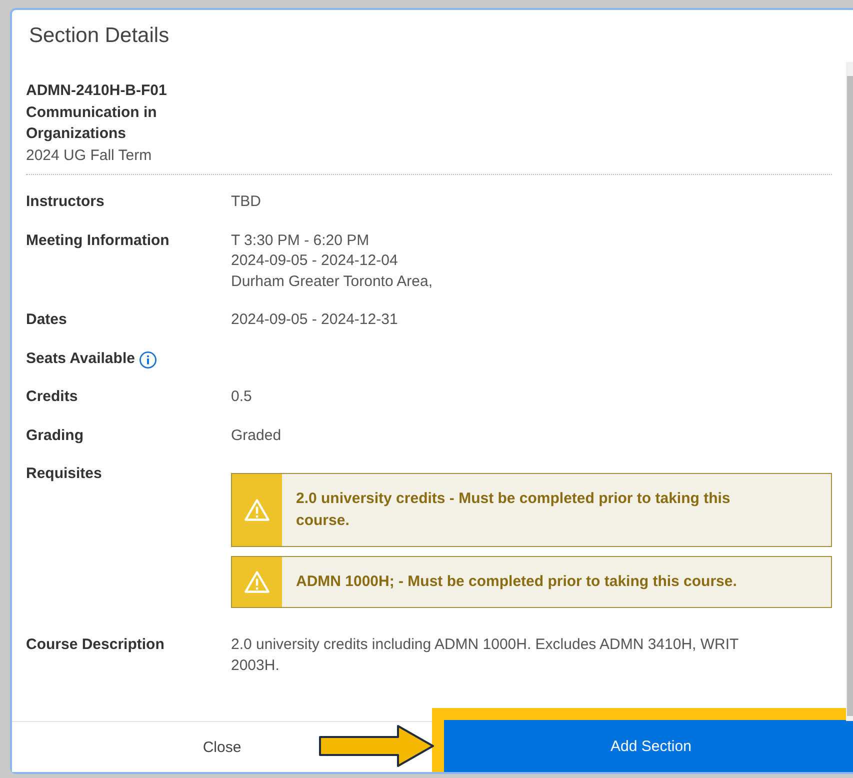 This screenshot has width=853, height=778. What do you see at coordinates (65, 202) in the screenshot?
I see `detail-label: Instructors` at bounding box center [65, 202].